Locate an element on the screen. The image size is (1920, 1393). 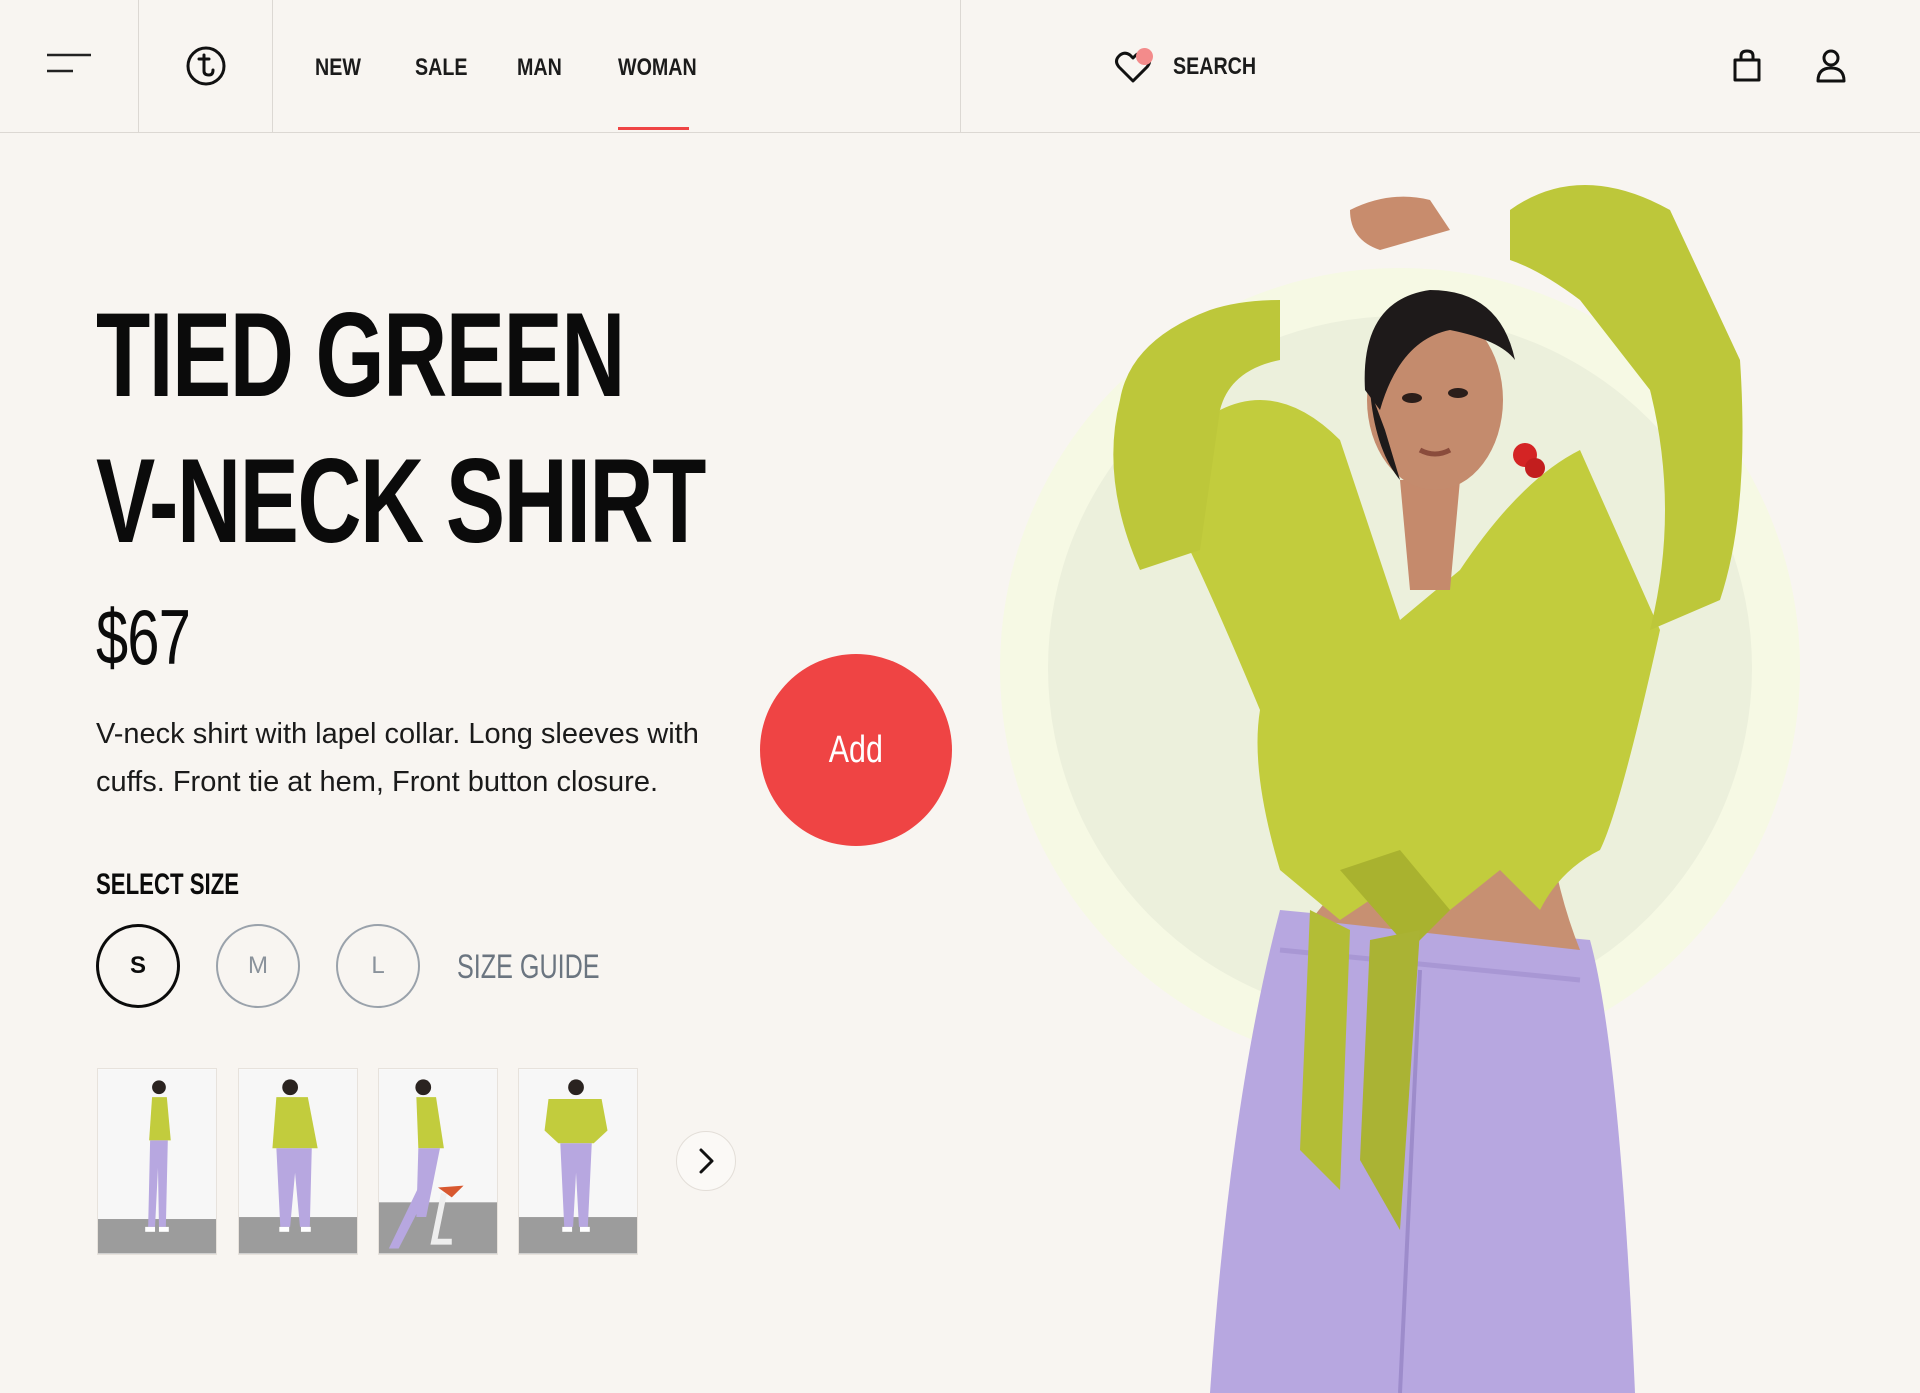
user-icon is located at coordinates (1831, 66).